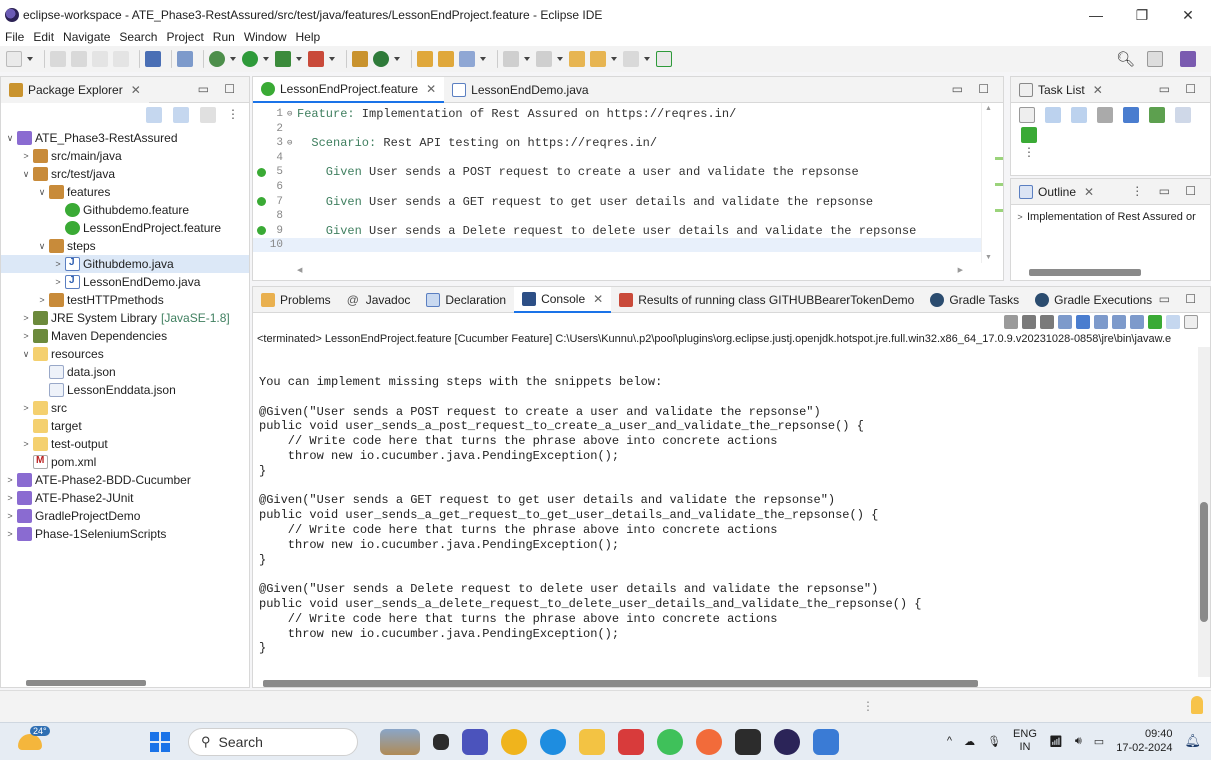 This screenshot has width=1211, height=760. Describe the element at coordinates (1053, 115) in the screenshot. I see `categorized-icon` at that location.